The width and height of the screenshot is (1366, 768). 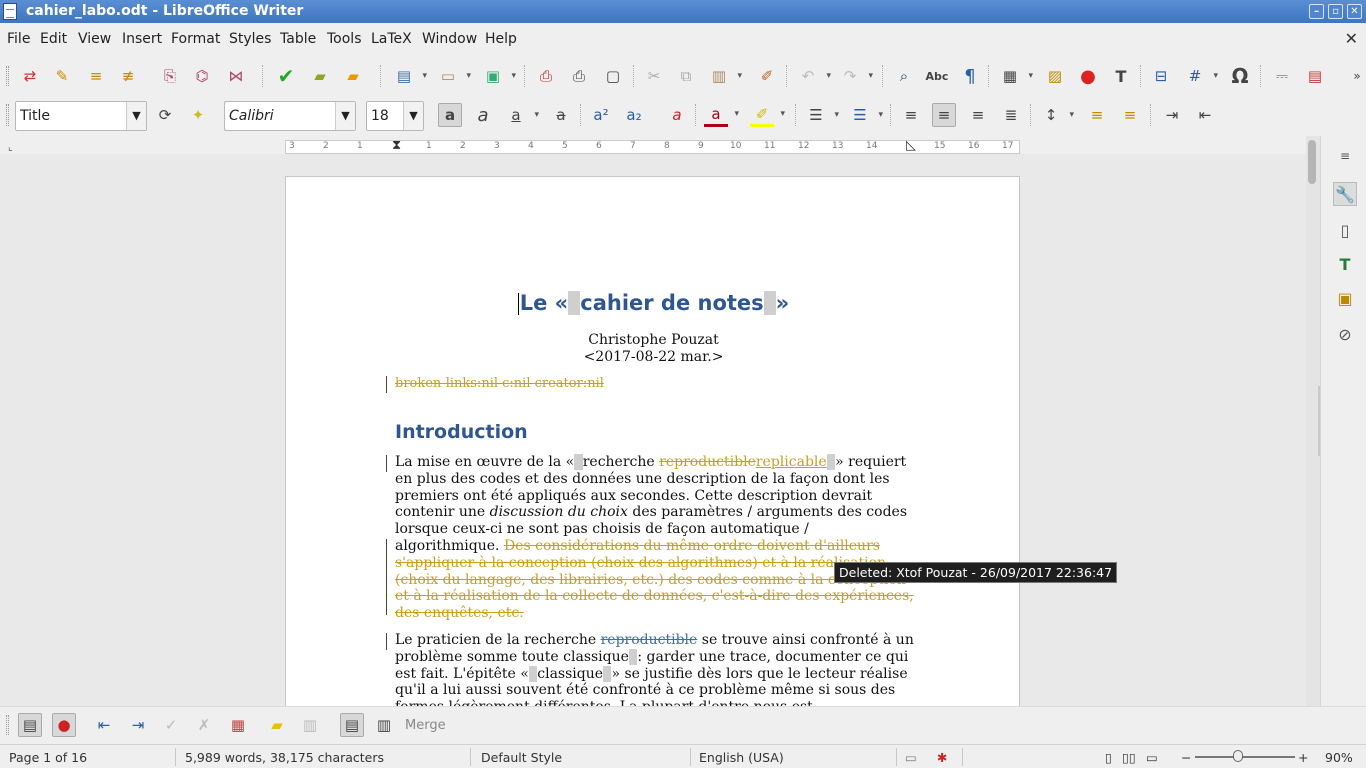 What do you see at coordinates (1108, 757) in the screenshot?
I see `single-page-view-icon: ▯` at bounding box center [1108, 757].